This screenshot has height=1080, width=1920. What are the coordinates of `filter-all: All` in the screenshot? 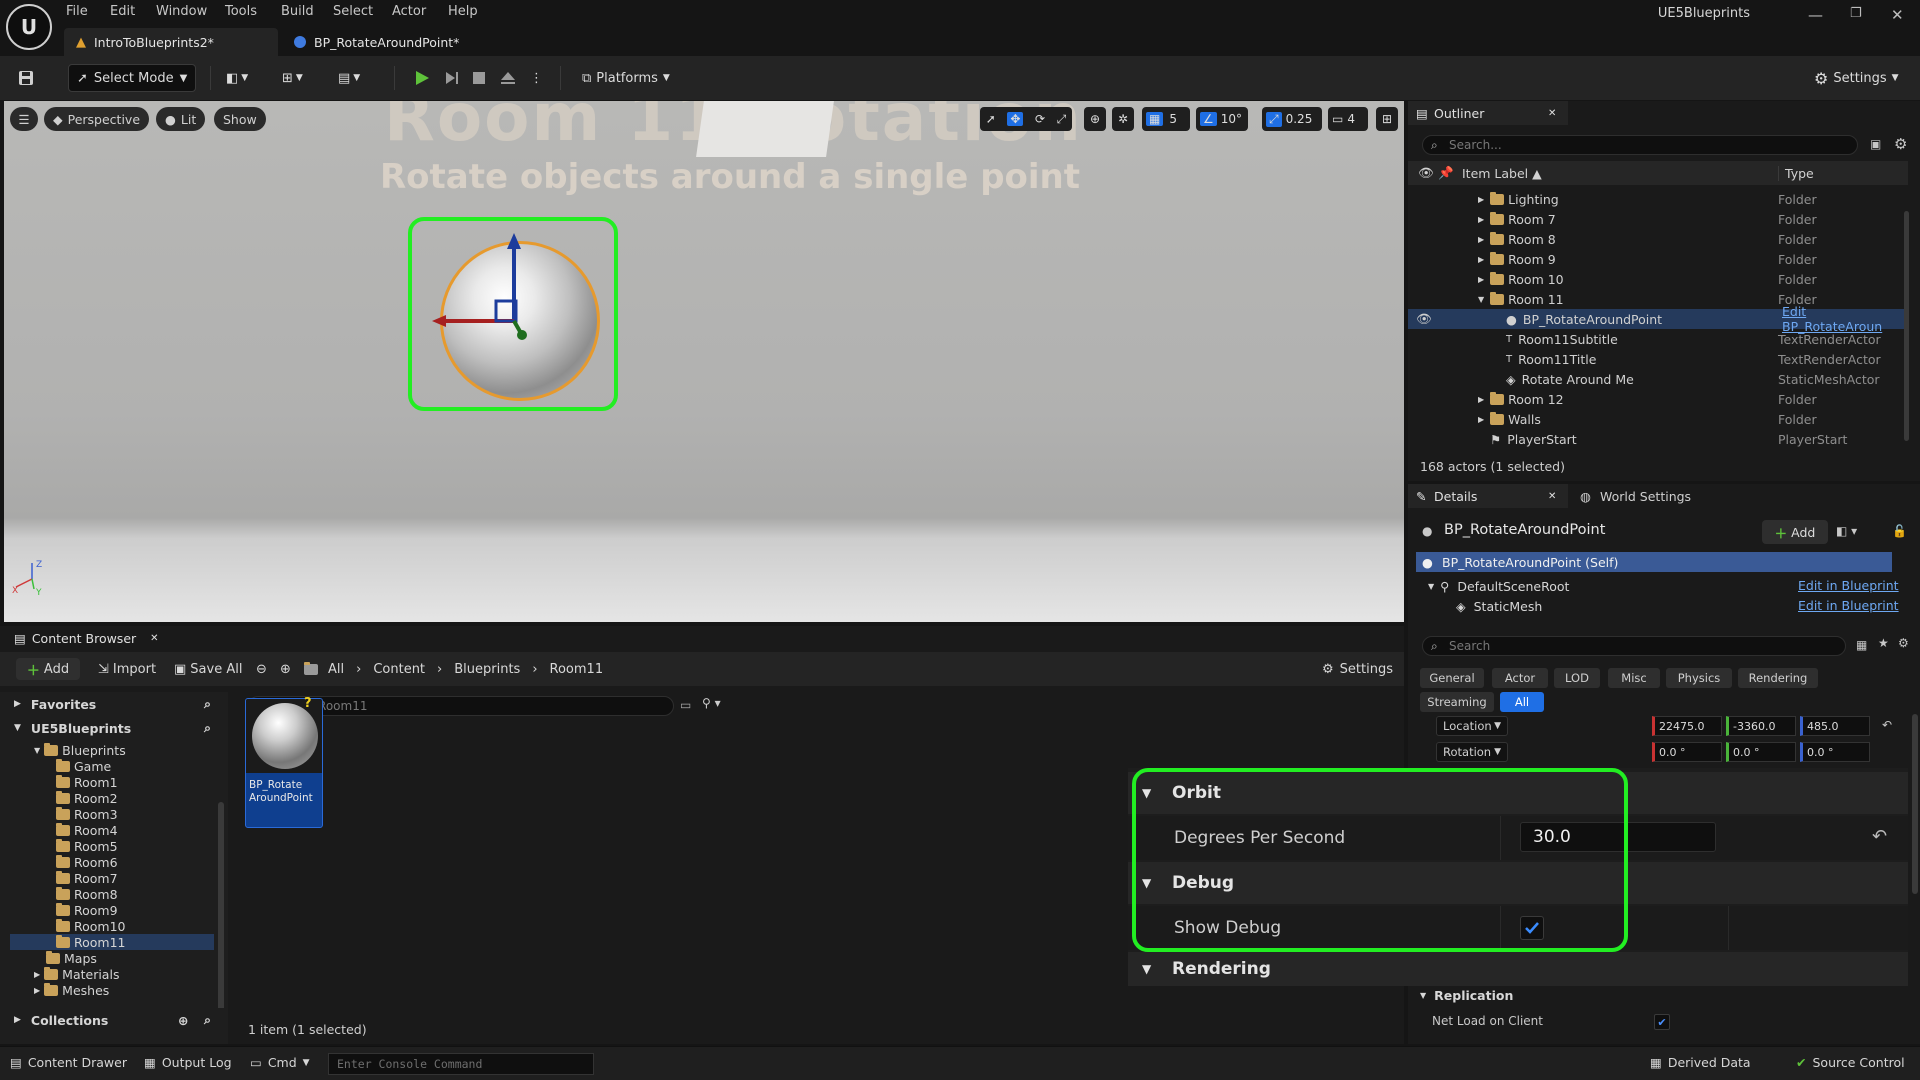 It's located at (1522, 702).